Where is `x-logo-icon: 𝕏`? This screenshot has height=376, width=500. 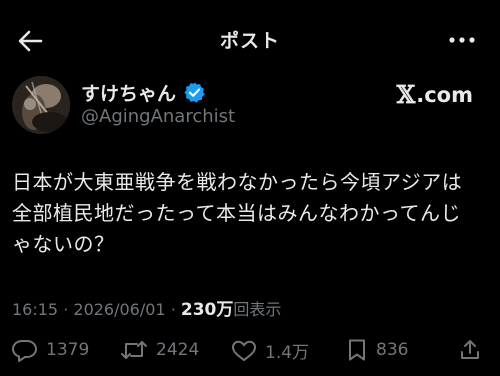
x-logo-icon: 𝕏 is located at coordinates (406, 94).